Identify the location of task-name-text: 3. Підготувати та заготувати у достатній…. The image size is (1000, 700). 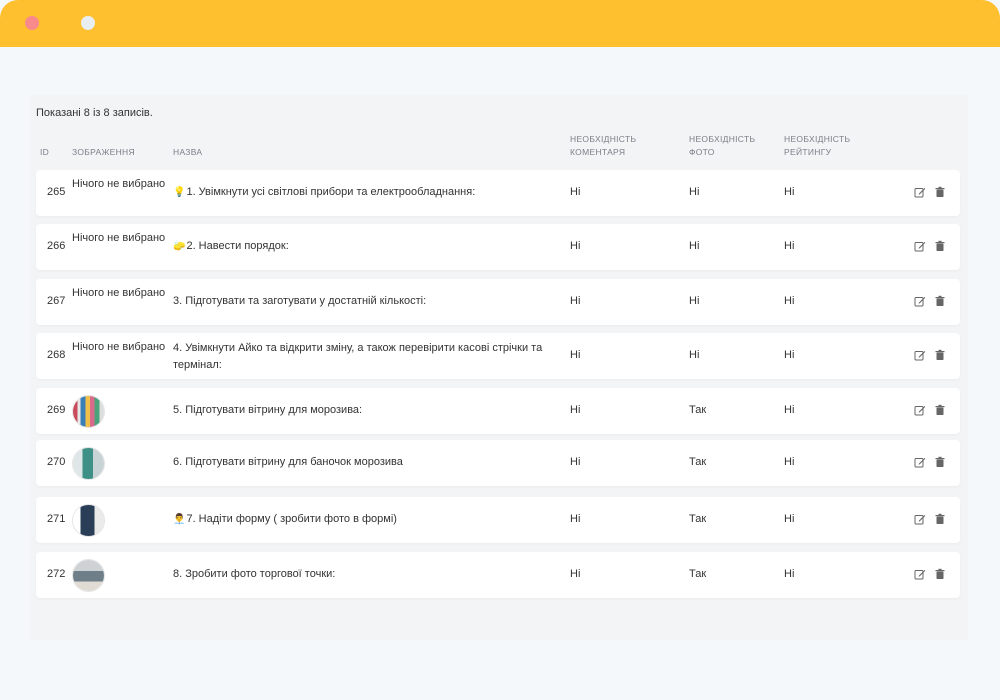
(300, 301).